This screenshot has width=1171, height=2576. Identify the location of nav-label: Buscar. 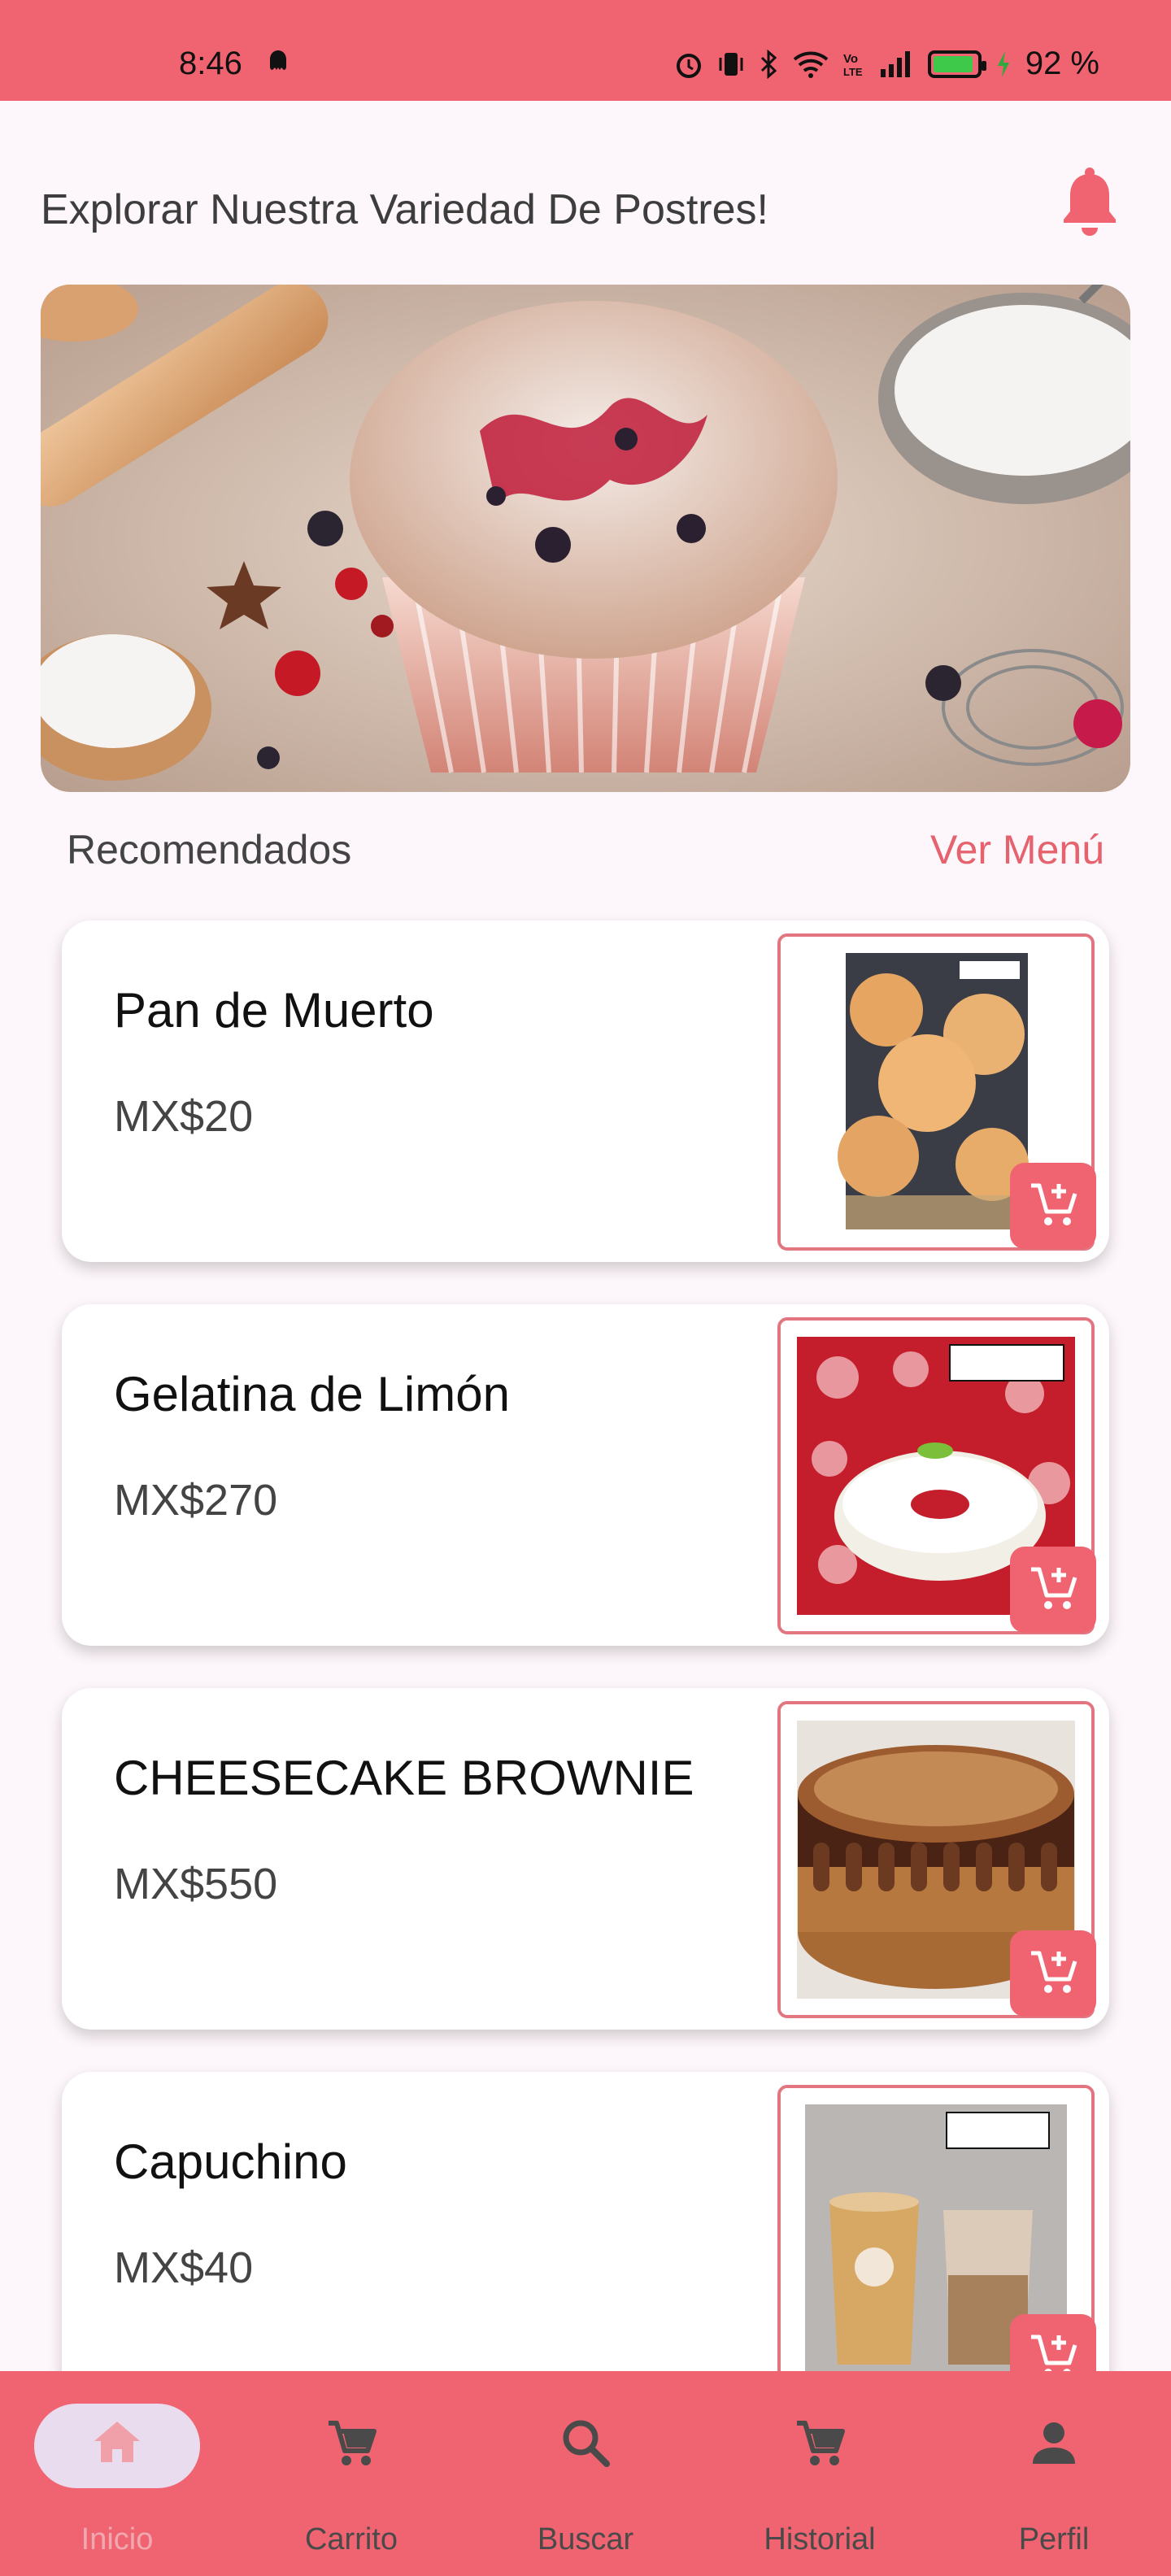
(585, 2539).